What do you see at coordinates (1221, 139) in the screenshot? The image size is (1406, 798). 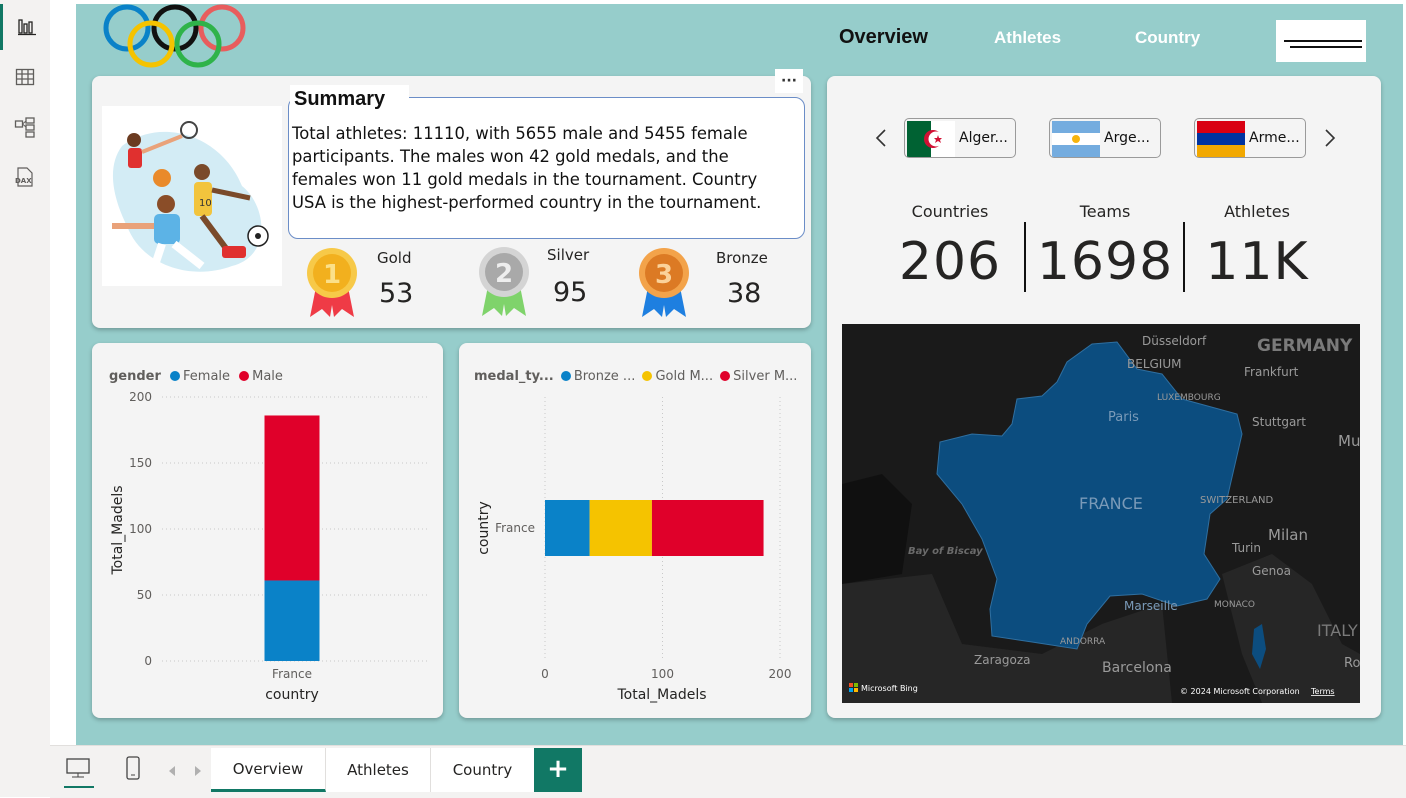 I see `armenia-flag-icon` at bounding box center [1221, 139].